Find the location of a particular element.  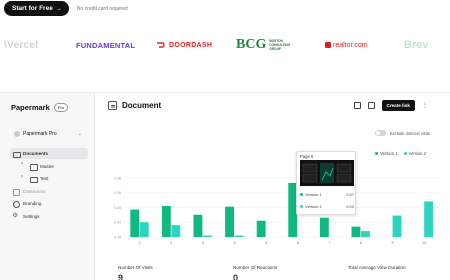

stat-visits: Number Of Visits 9 is located at coordinates (168, 272).